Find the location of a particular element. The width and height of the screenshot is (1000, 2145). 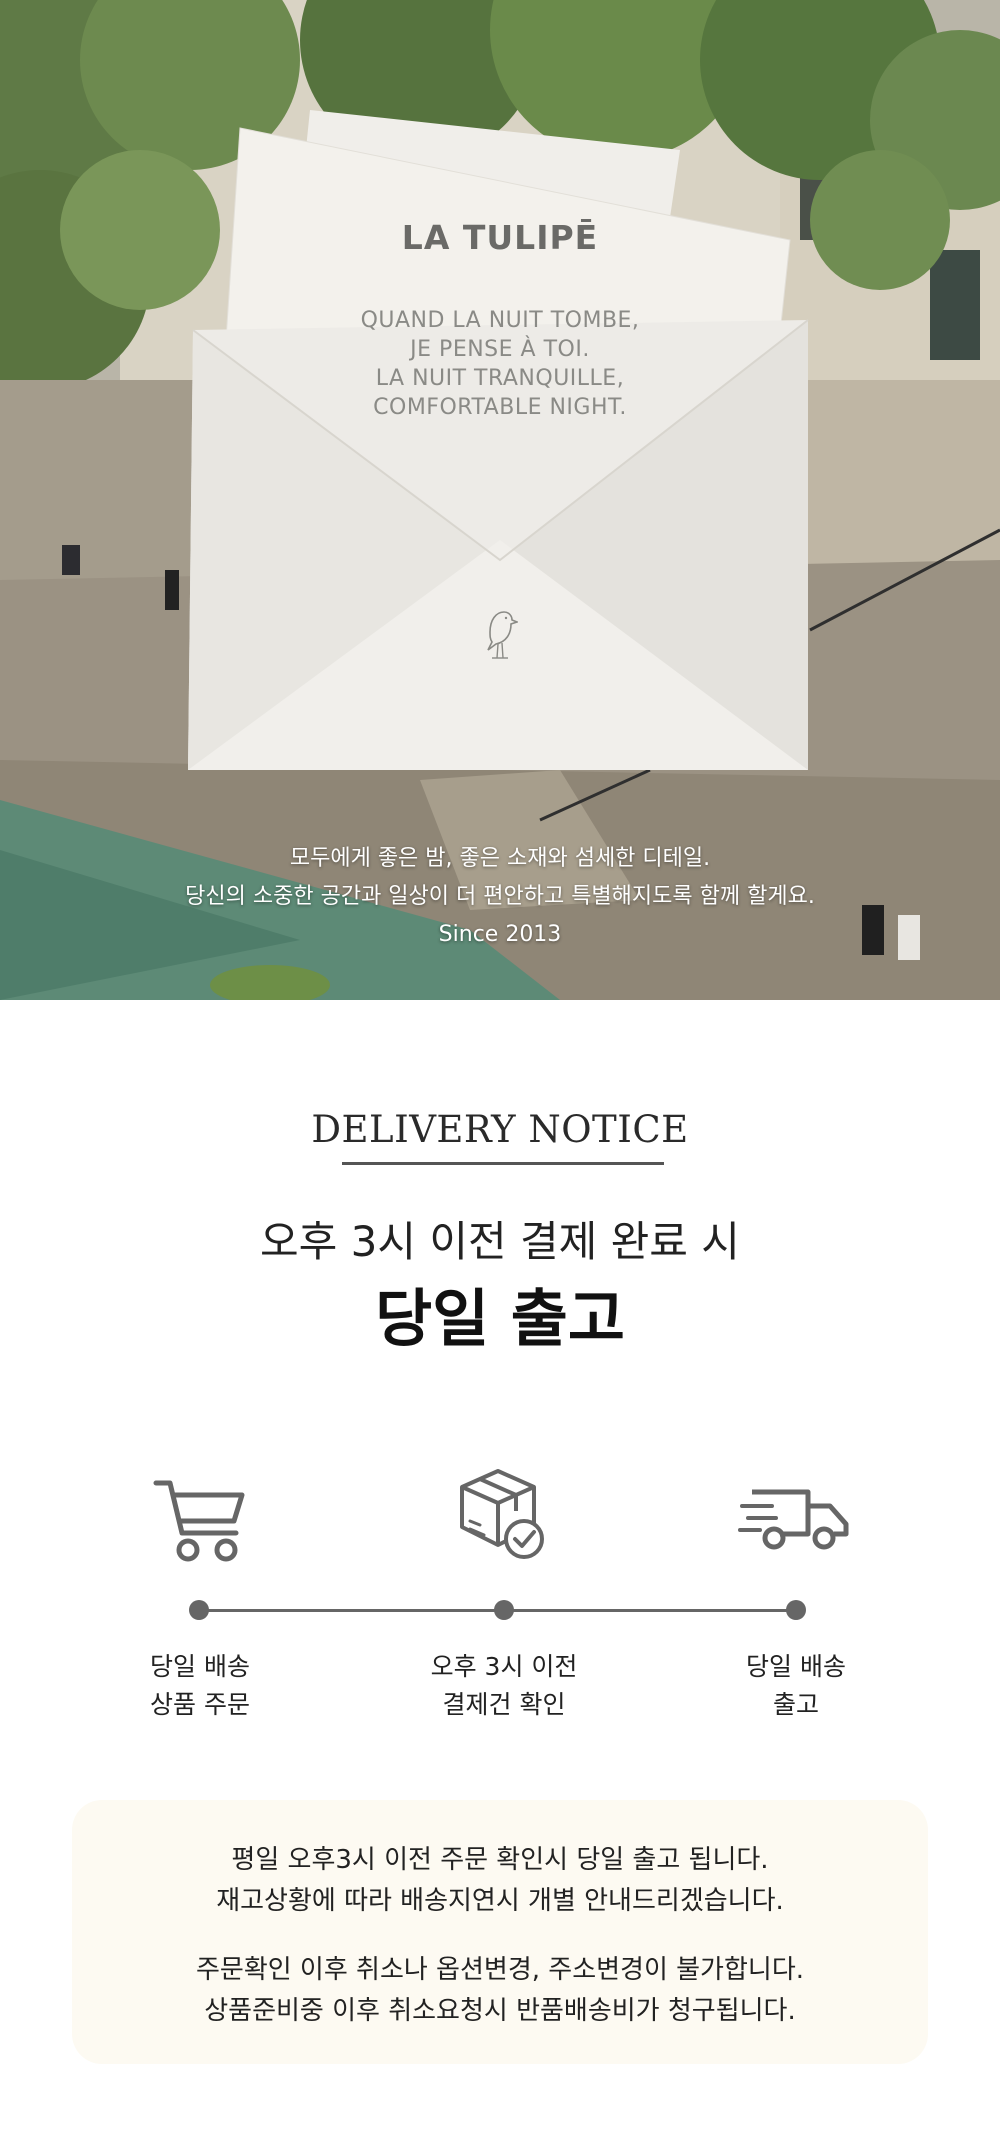

info-line: 상품준비중 이후 취소요청시 반품배송비가 청구됩니다. is located at coordinates (500, 2011).